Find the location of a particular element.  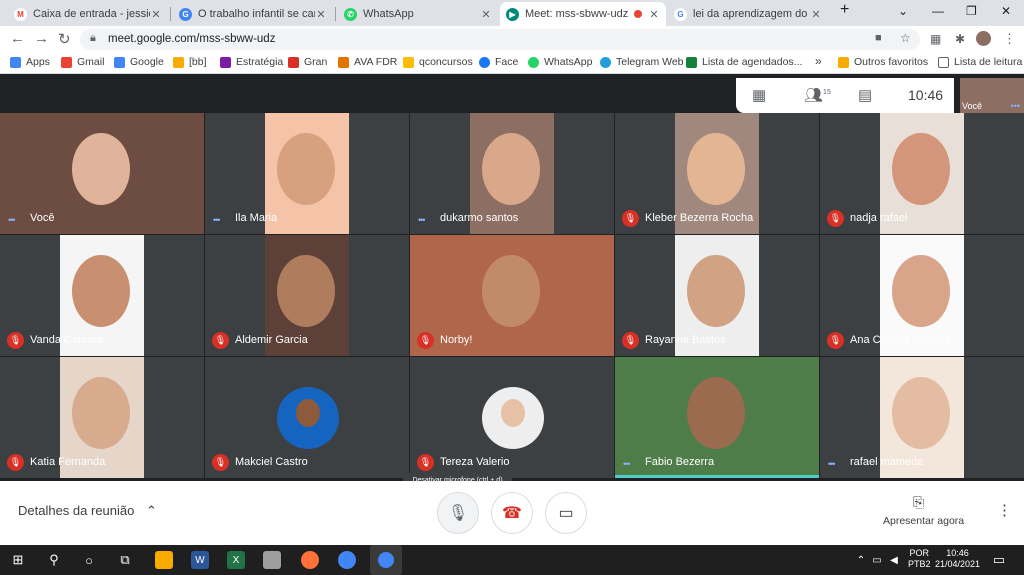

bookmark-ava-fdr: AVA FDR is located at coordinates (367, 62).